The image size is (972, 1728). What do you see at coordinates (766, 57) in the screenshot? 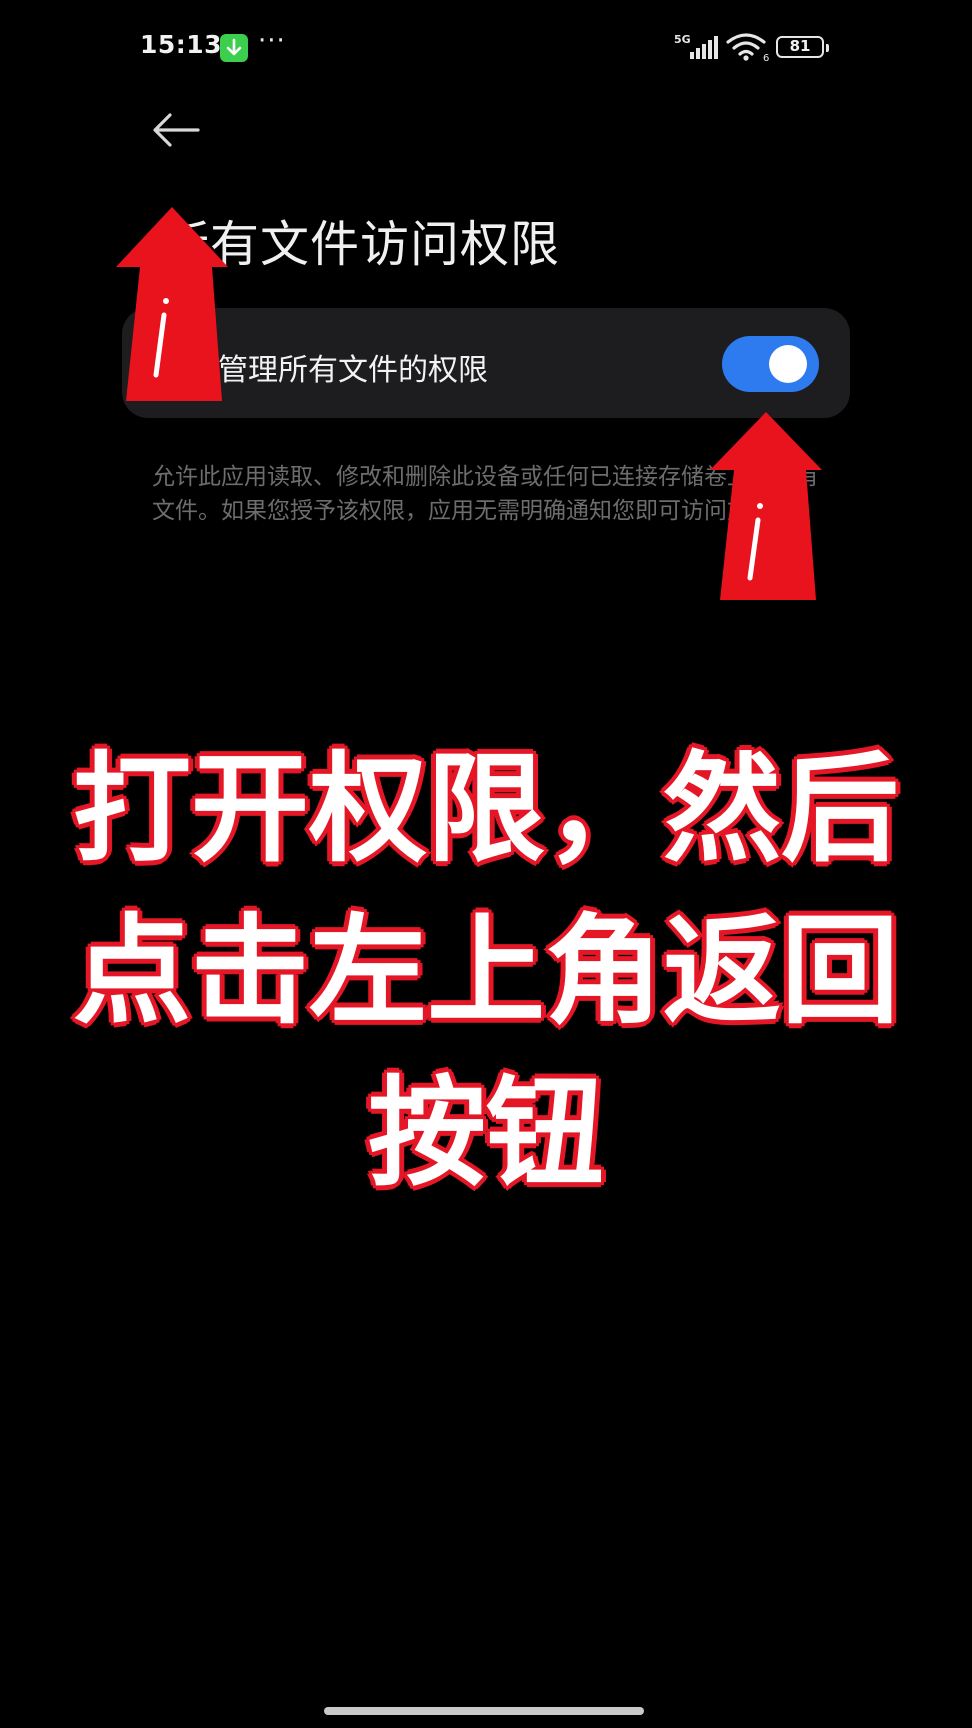
I see `wifi-generation: 6` at bounding box center [766, 57].